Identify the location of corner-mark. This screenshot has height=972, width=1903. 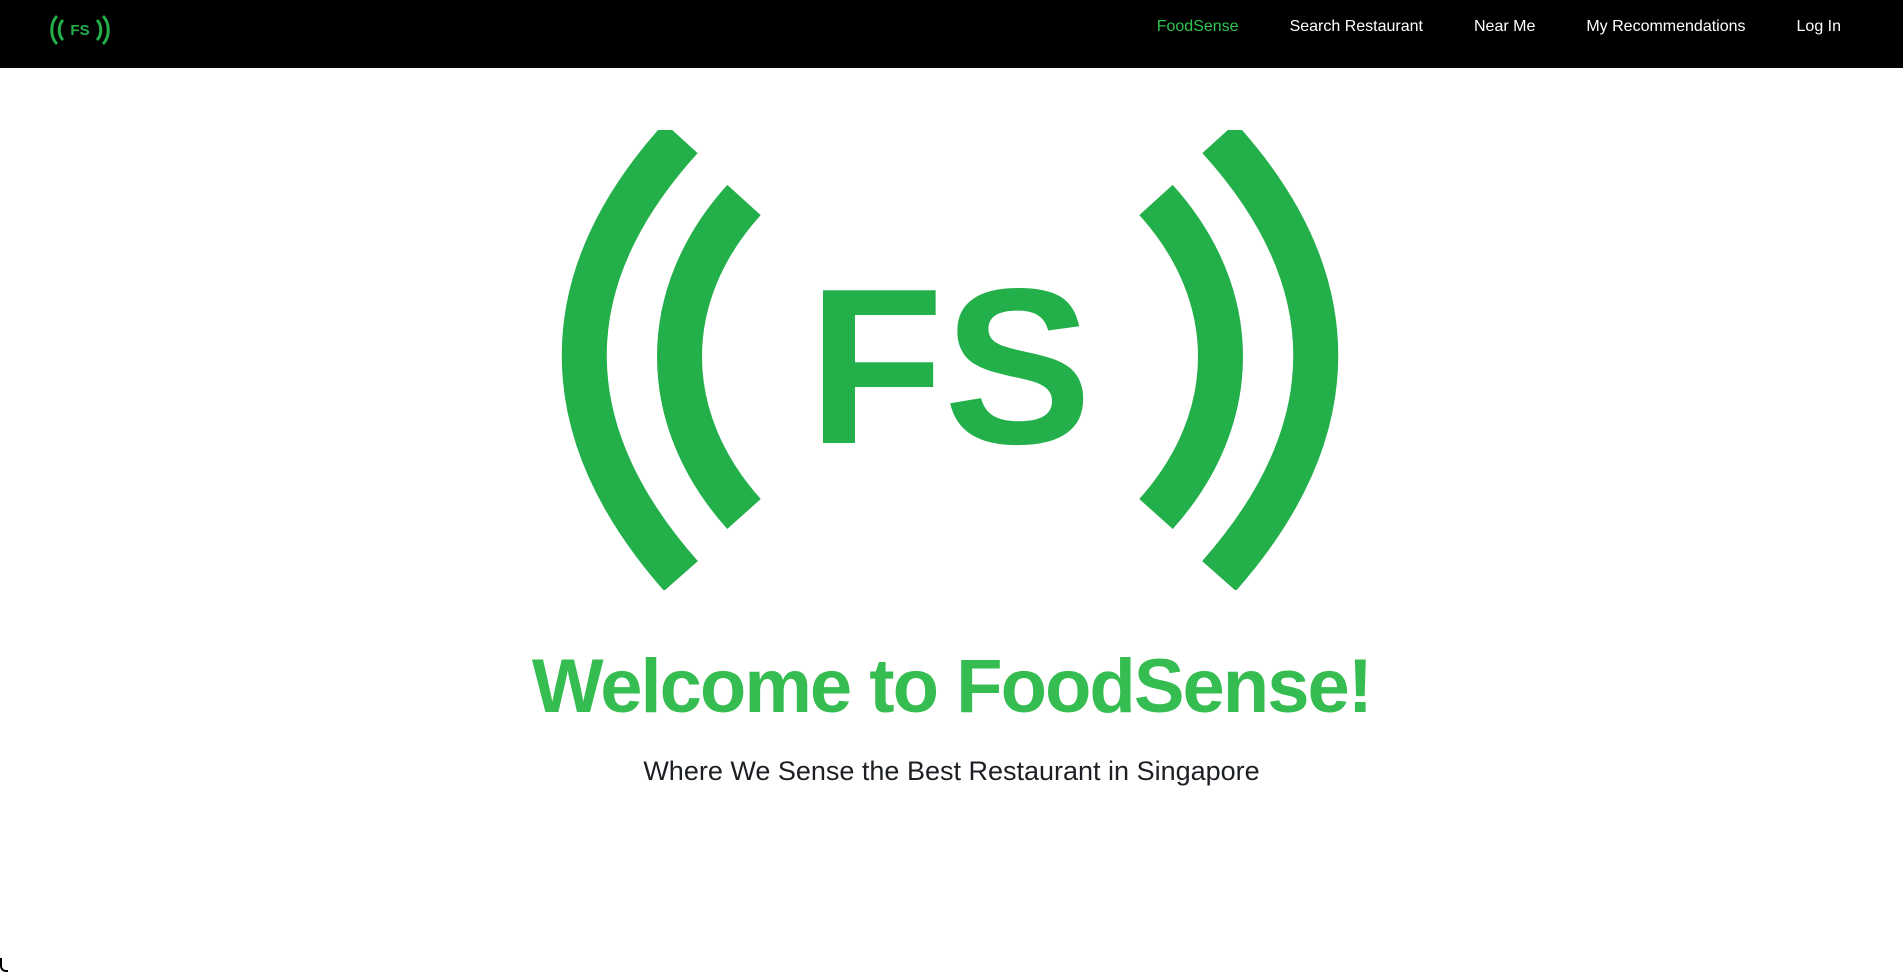
(4, 965).